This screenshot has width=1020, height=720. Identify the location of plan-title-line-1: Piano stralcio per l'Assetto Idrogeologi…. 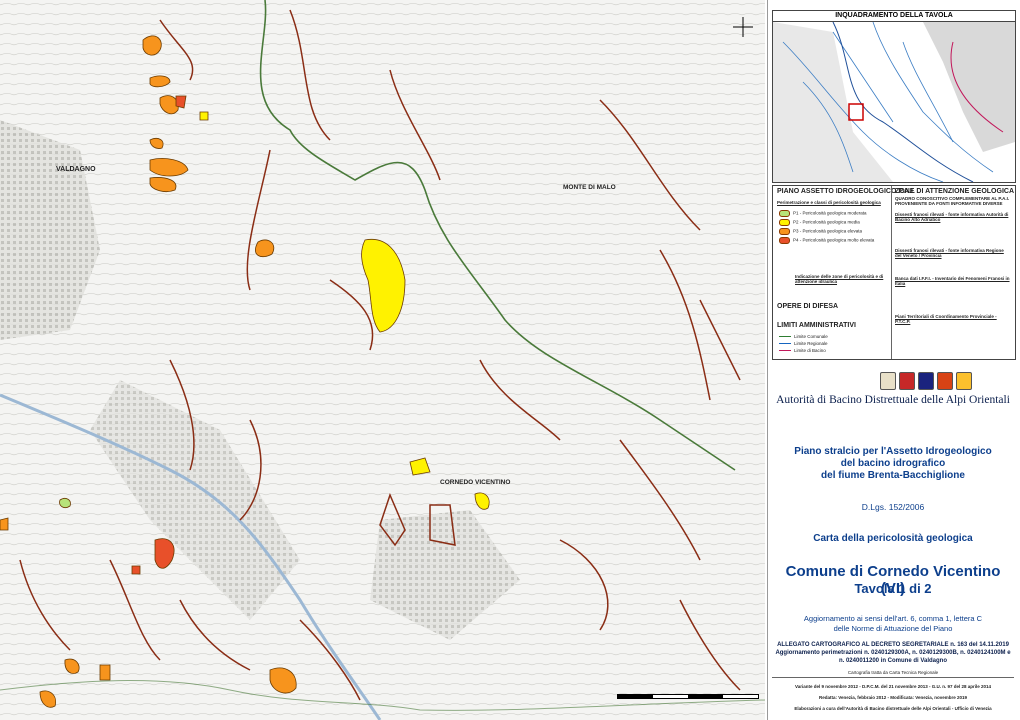
(893, 451).